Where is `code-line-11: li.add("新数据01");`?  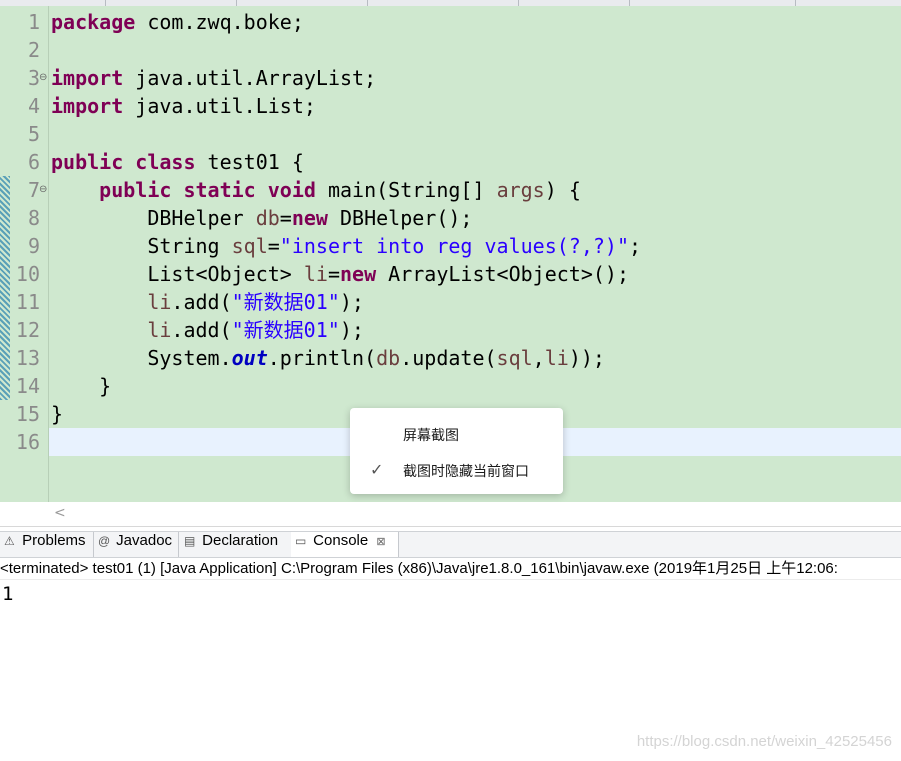 code-line-11: li.add("新数据01"); is located at coordinates (255, 302).